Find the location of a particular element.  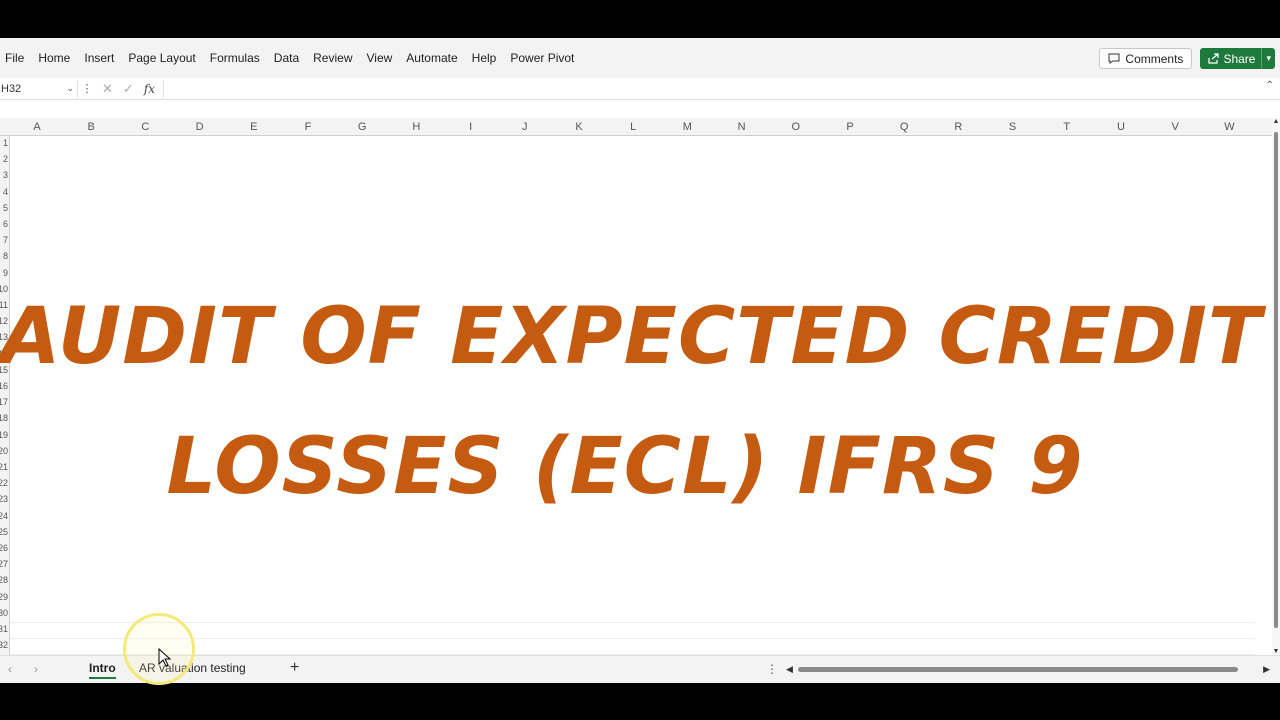

column-header: M is located at coordinates (687, 127).